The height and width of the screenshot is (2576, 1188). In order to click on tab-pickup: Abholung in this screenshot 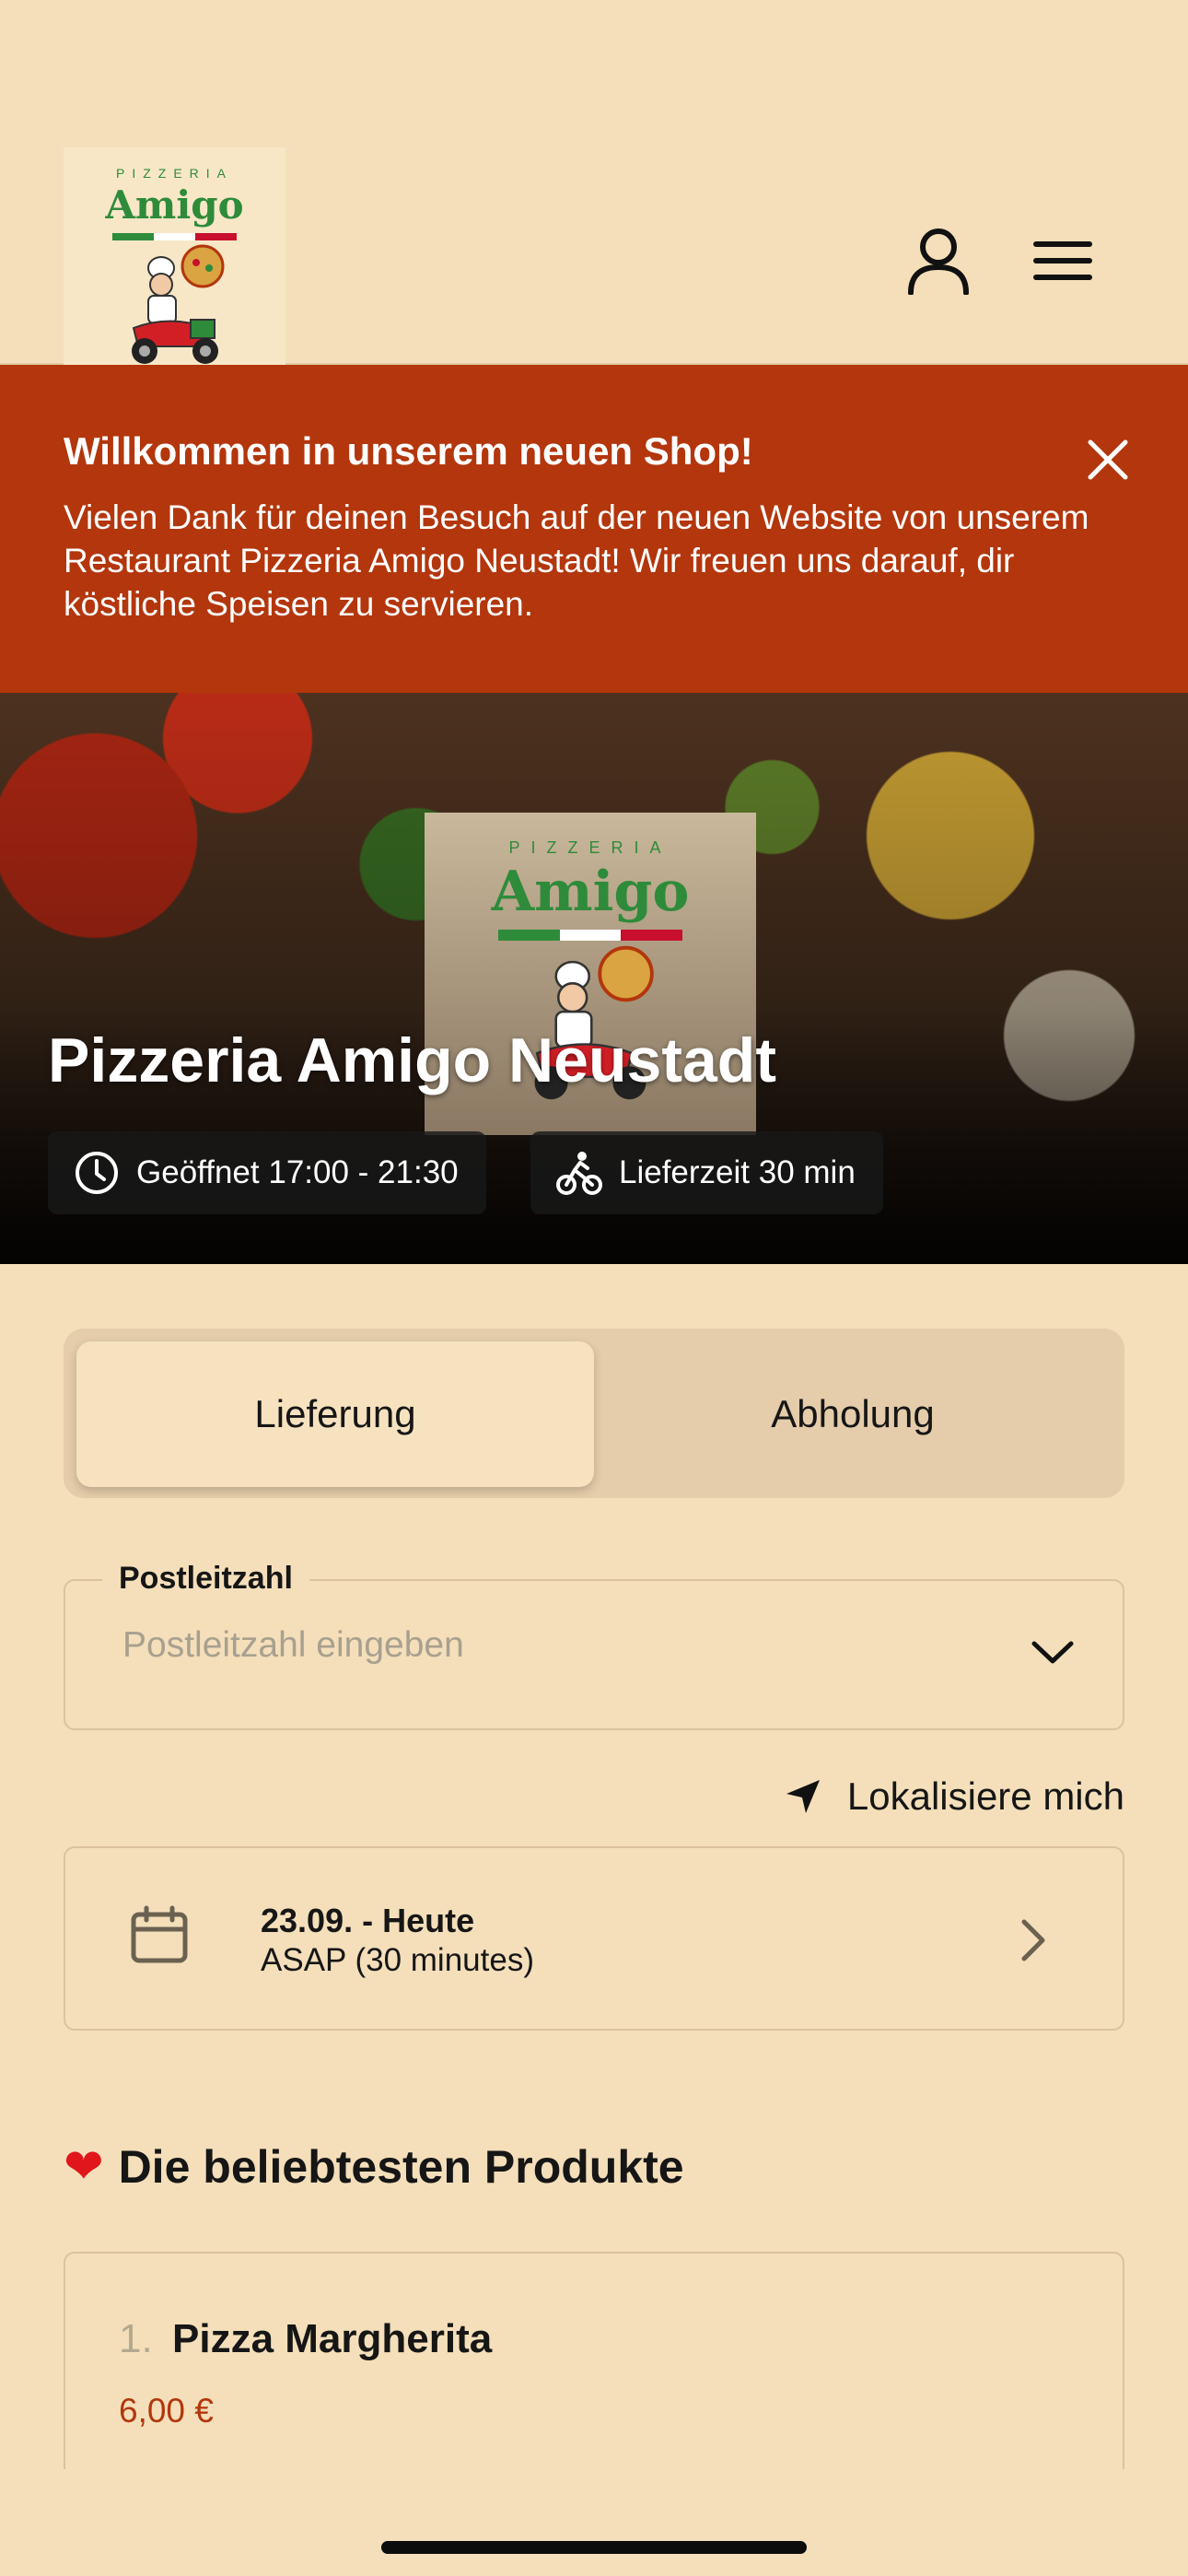, I will do `click(853, 1414)`.